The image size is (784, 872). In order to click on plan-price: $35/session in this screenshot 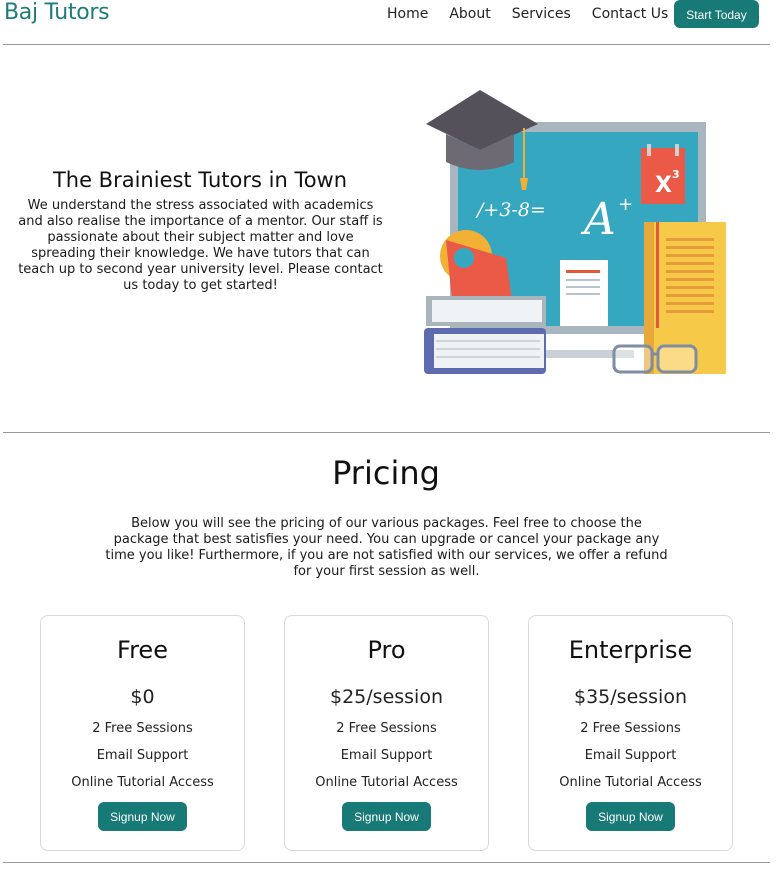, I will do `click(630, 697)`.